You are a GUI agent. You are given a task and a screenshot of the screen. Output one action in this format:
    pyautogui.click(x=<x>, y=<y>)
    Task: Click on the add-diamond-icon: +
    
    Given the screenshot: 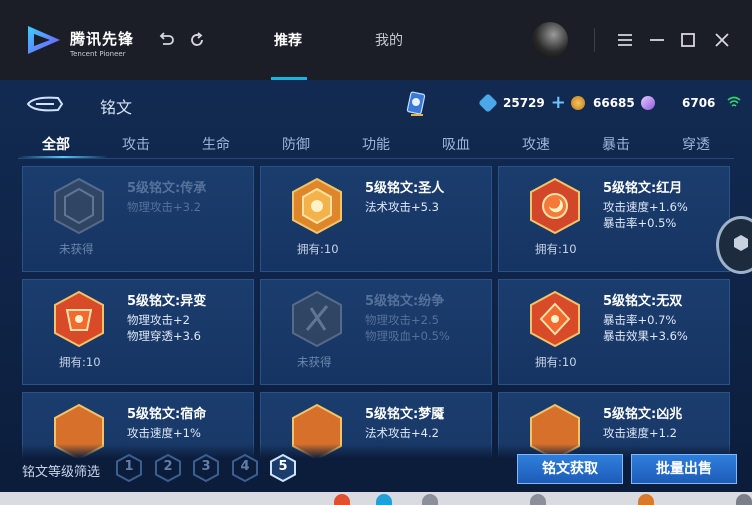 What is the action you would take?
    pyautogui.click(x=558, y=103)
    